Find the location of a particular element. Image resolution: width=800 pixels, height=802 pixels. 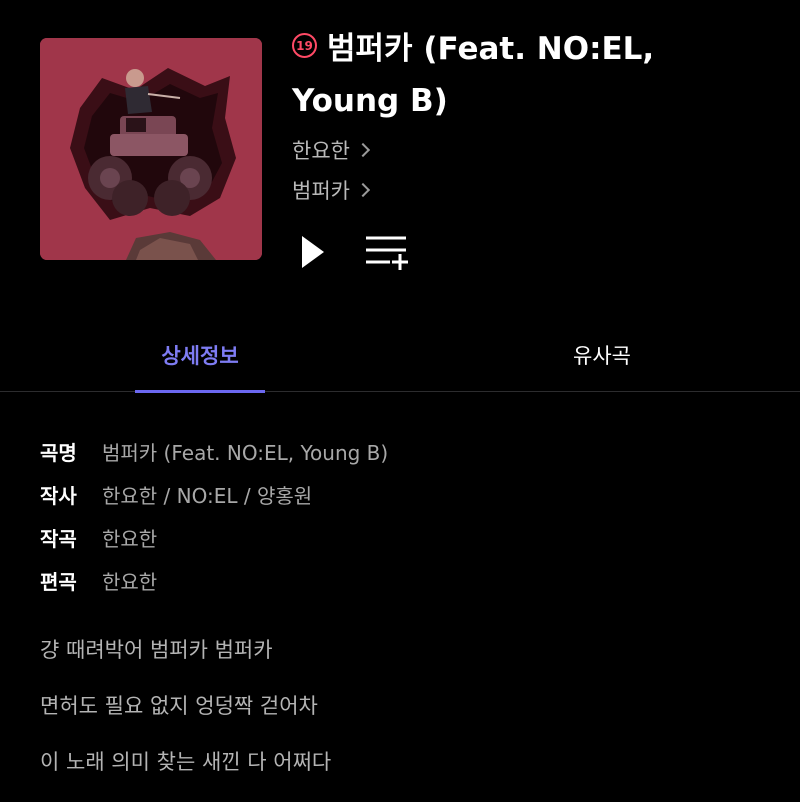

detail-label: 작곡 is located at coordinates (58, 539).